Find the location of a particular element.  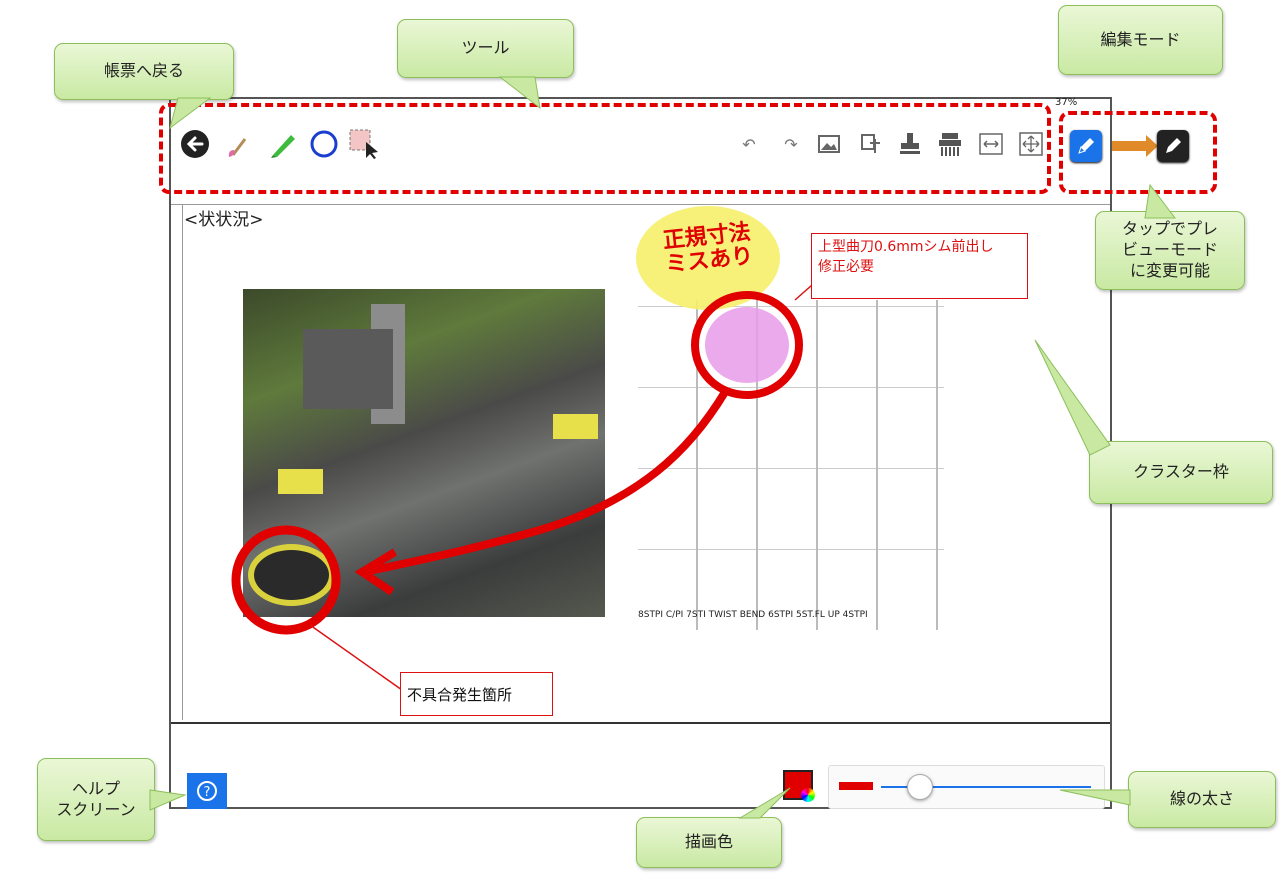

help-icon: ? is located at coordinates (207, 791).